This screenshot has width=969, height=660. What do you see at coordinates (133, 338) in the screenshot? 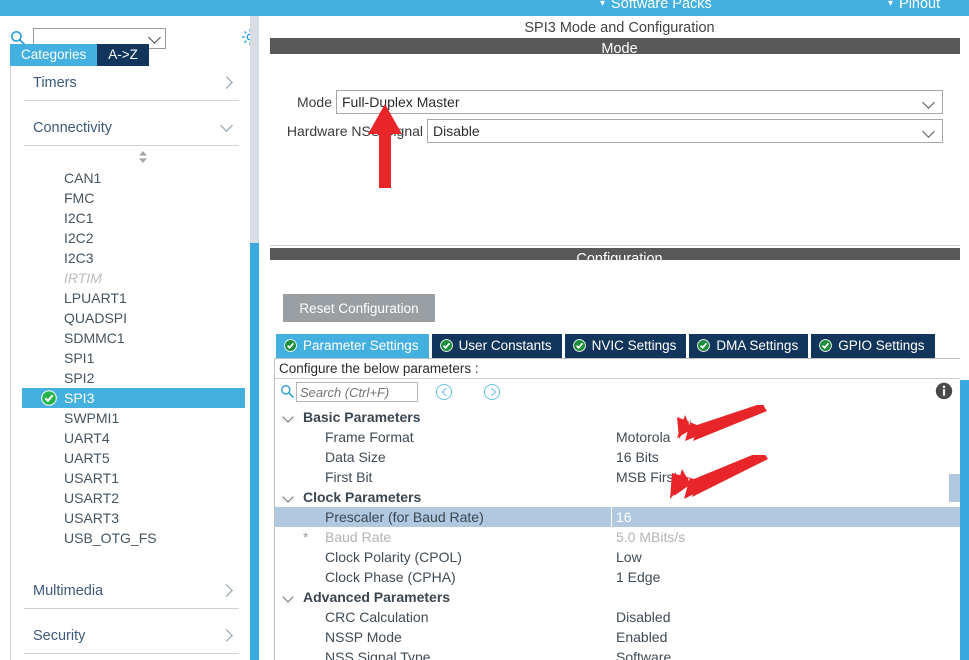
I see `peripheral-item-sdmmc1: SDMMC1` at bounding box center [133, 338].